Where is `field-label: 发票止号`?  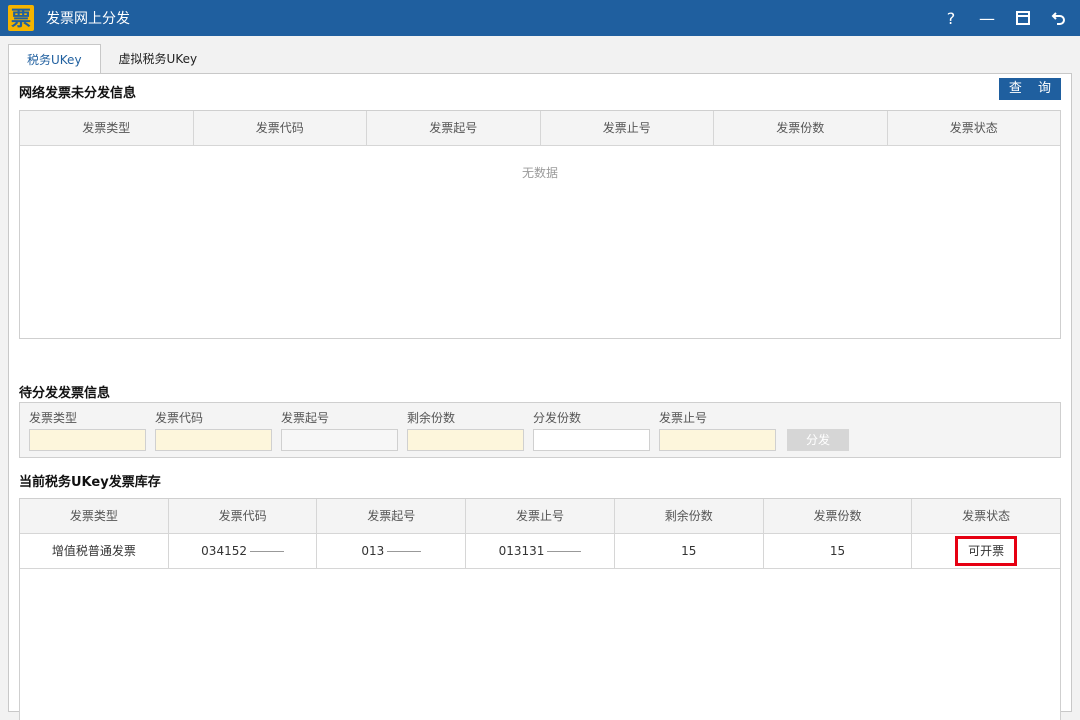 field-label: 发票止号 is located at coordinates (683, 418).